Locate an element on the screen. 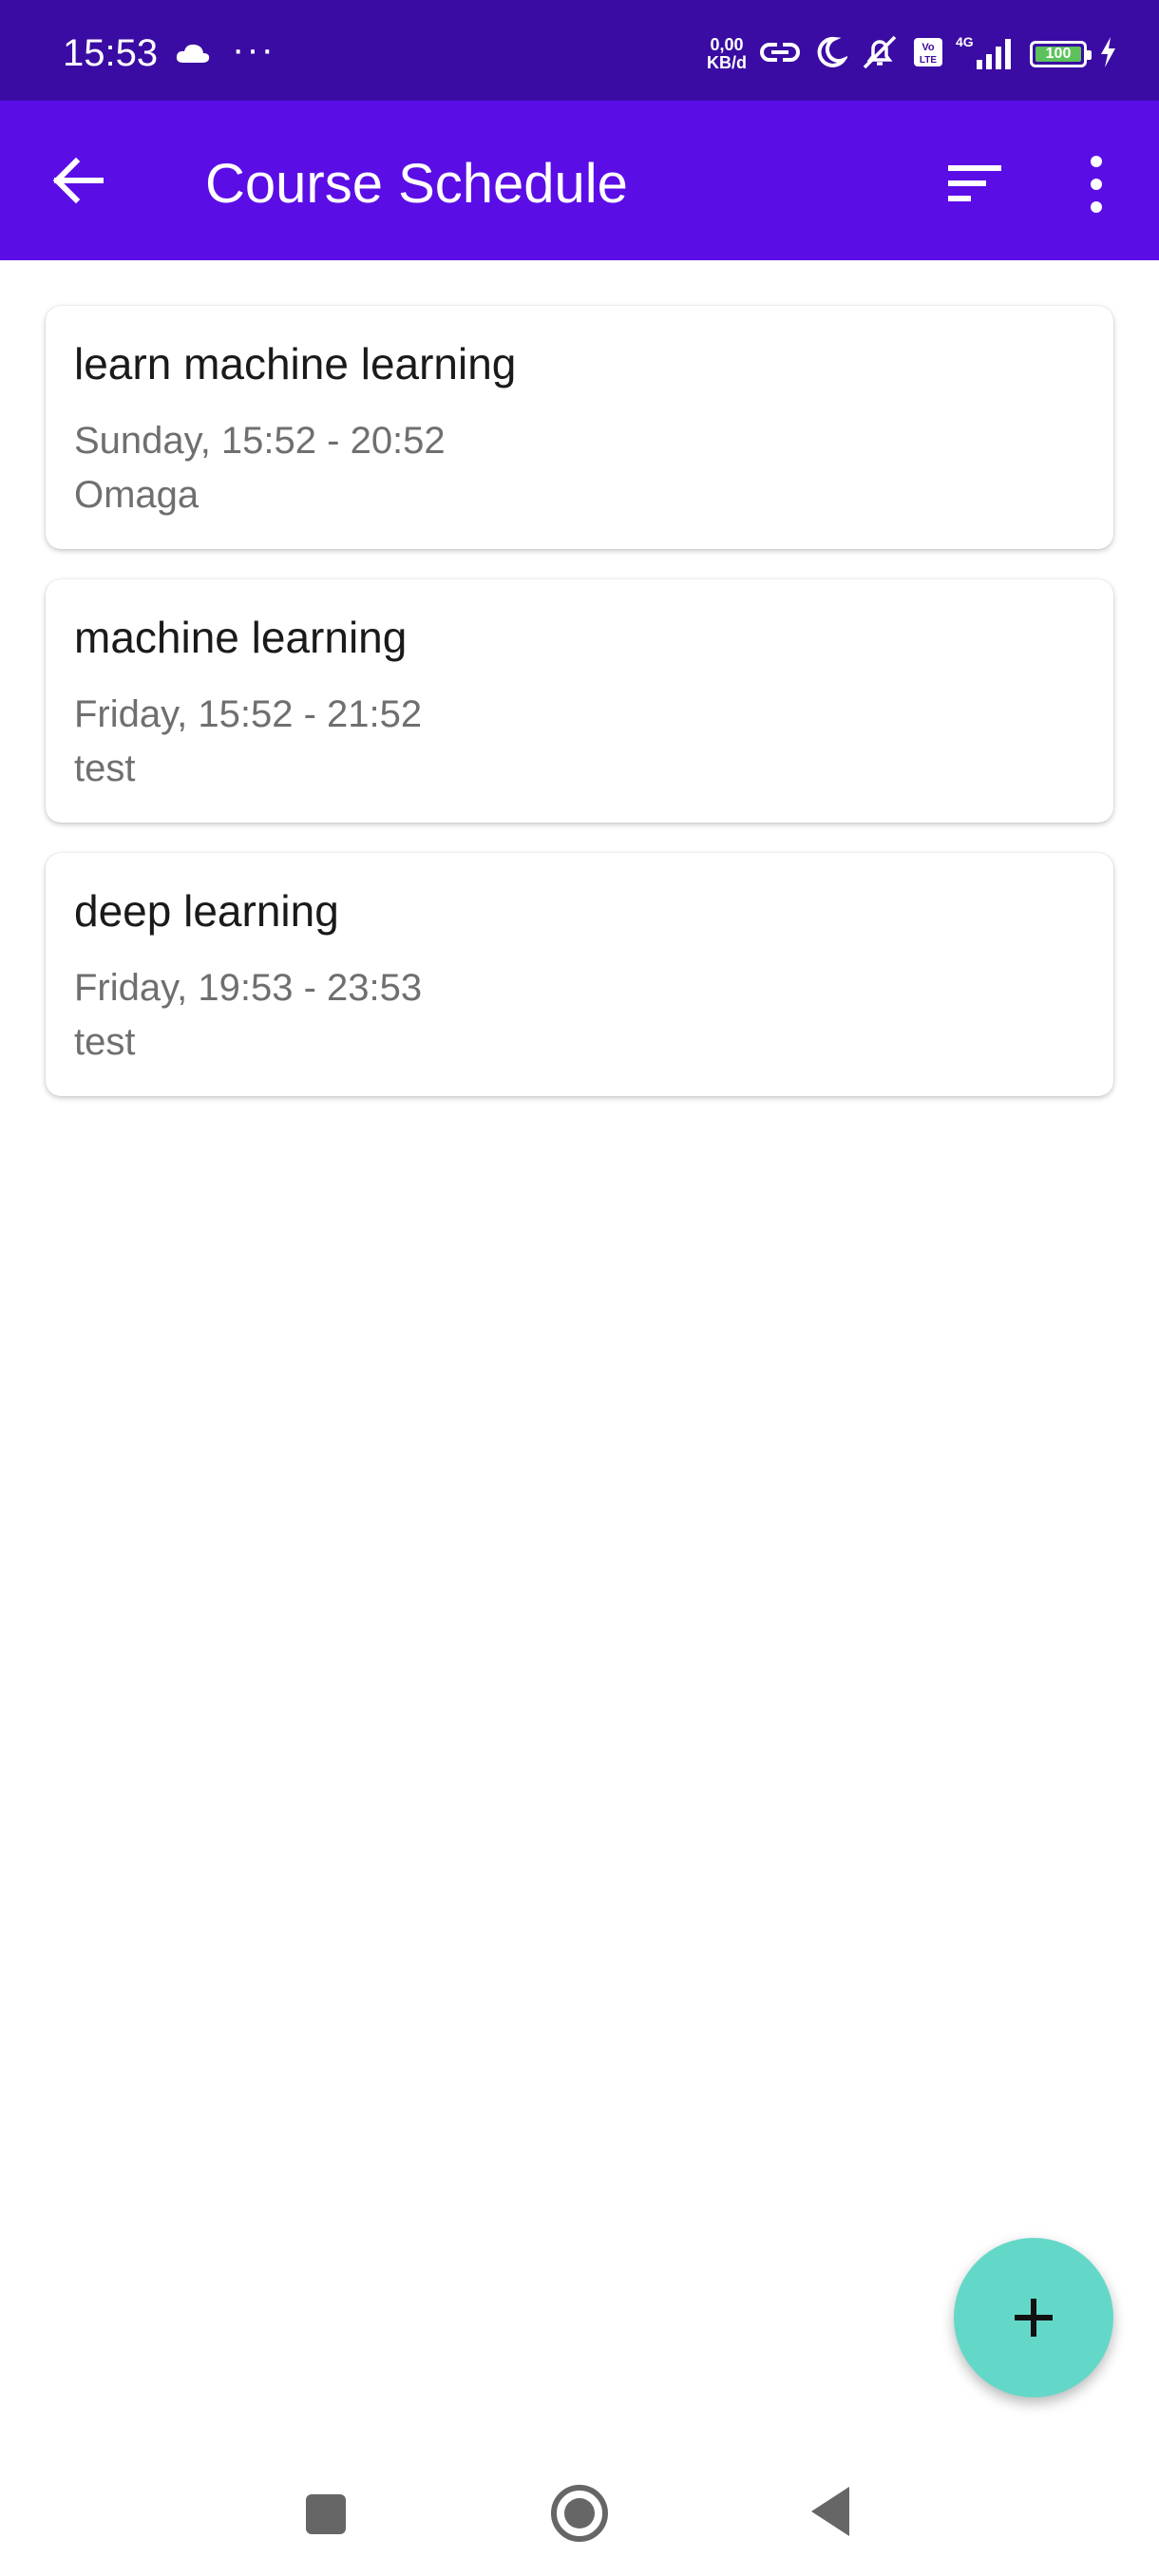 The height and width of the screenshot is (2576, 1159). back-triangle-icon is located at coordinates (830, 2511).